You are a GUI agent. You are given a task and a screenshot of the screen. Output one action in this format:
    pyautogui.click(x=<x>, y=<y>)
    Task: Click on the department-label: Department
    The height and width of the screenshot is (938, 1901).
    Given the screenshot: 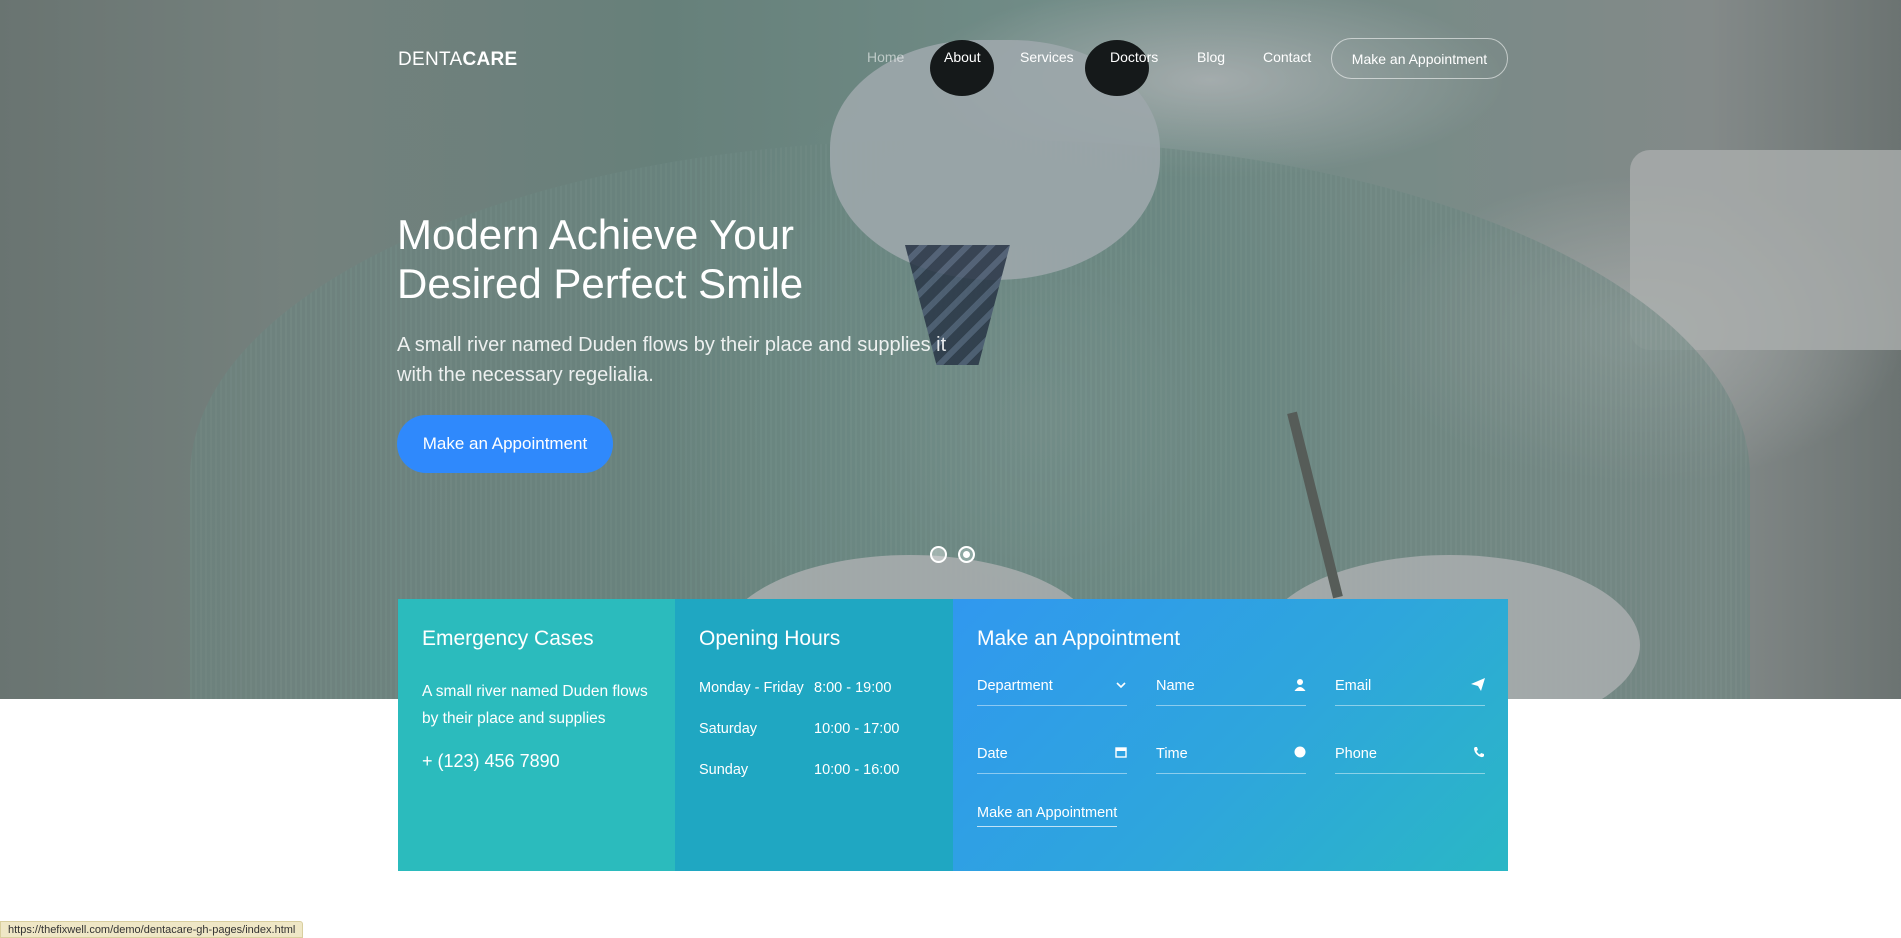 What is the action you would take?
    pyautogui.click(x=1015, y=686)
    